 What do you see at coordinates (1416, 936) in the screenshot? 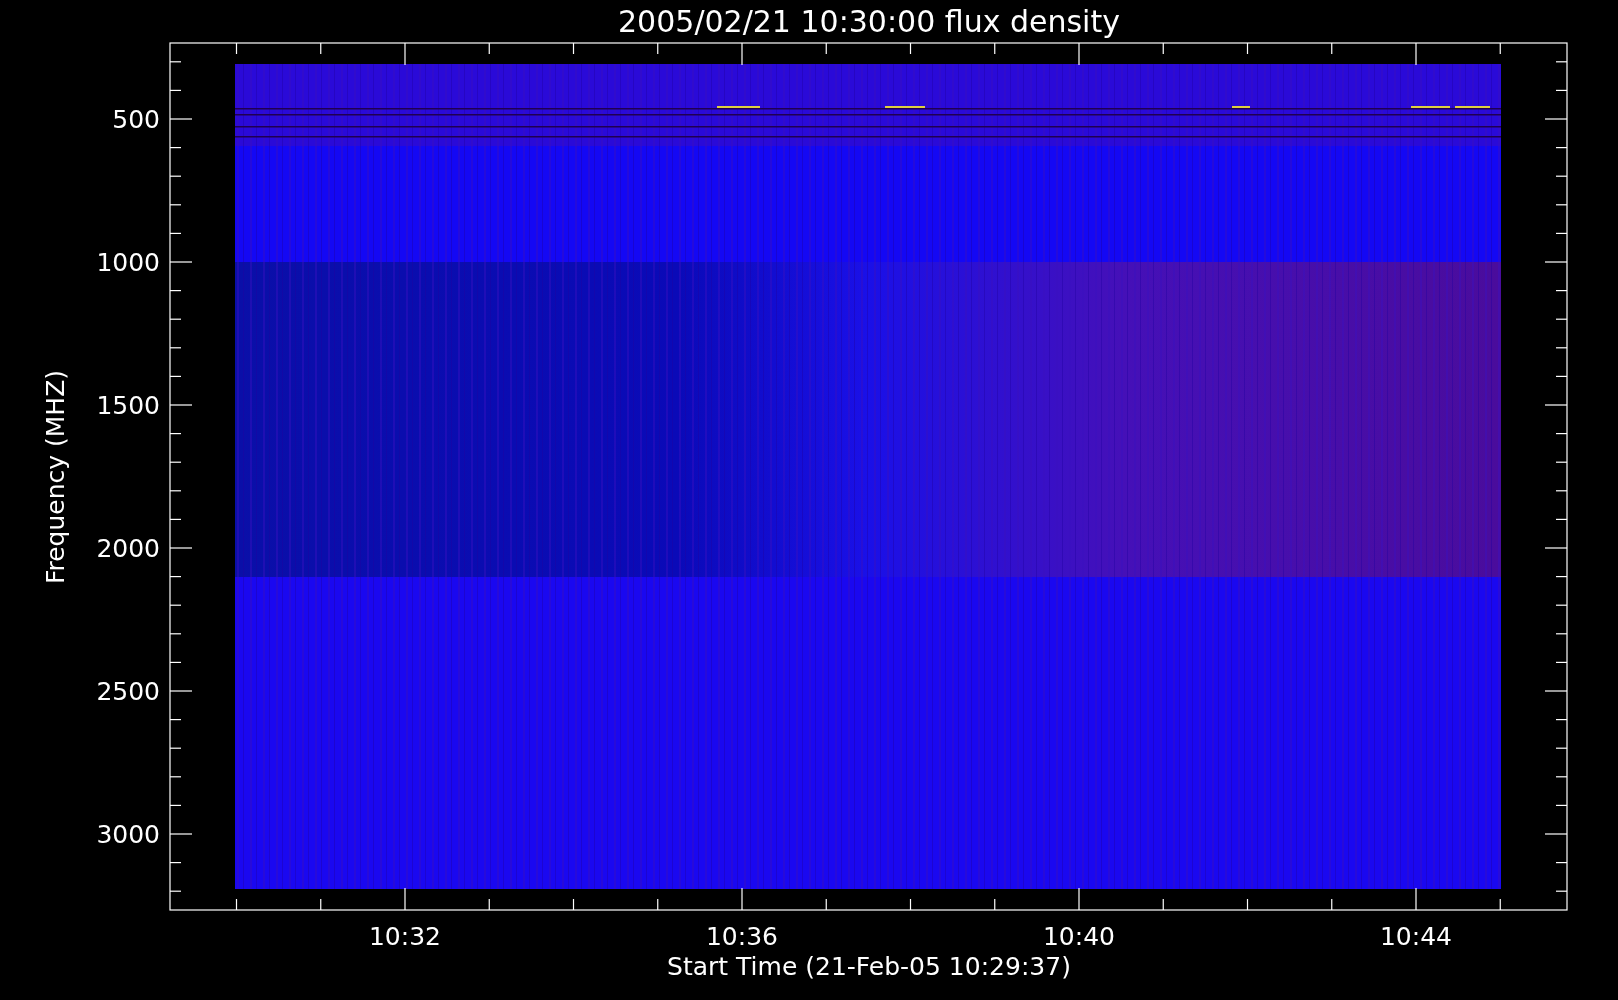
I see `x-tick-label: 10:44` at bounding box center [1416, 936].